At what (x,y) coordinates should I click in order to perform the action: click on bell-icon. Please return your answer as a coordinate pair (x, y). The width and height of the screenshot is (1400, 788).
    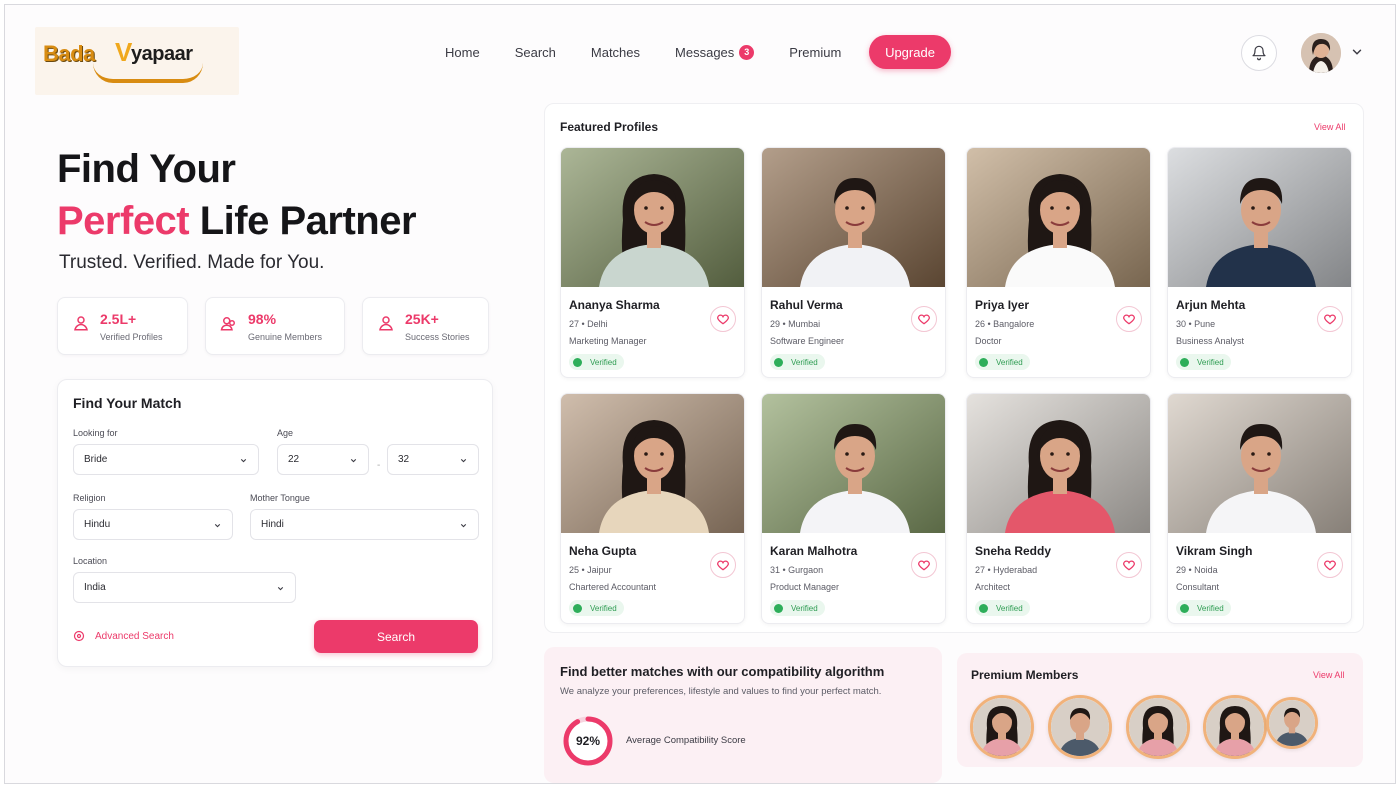
    Looking at the image, I should click on (1259, 53).